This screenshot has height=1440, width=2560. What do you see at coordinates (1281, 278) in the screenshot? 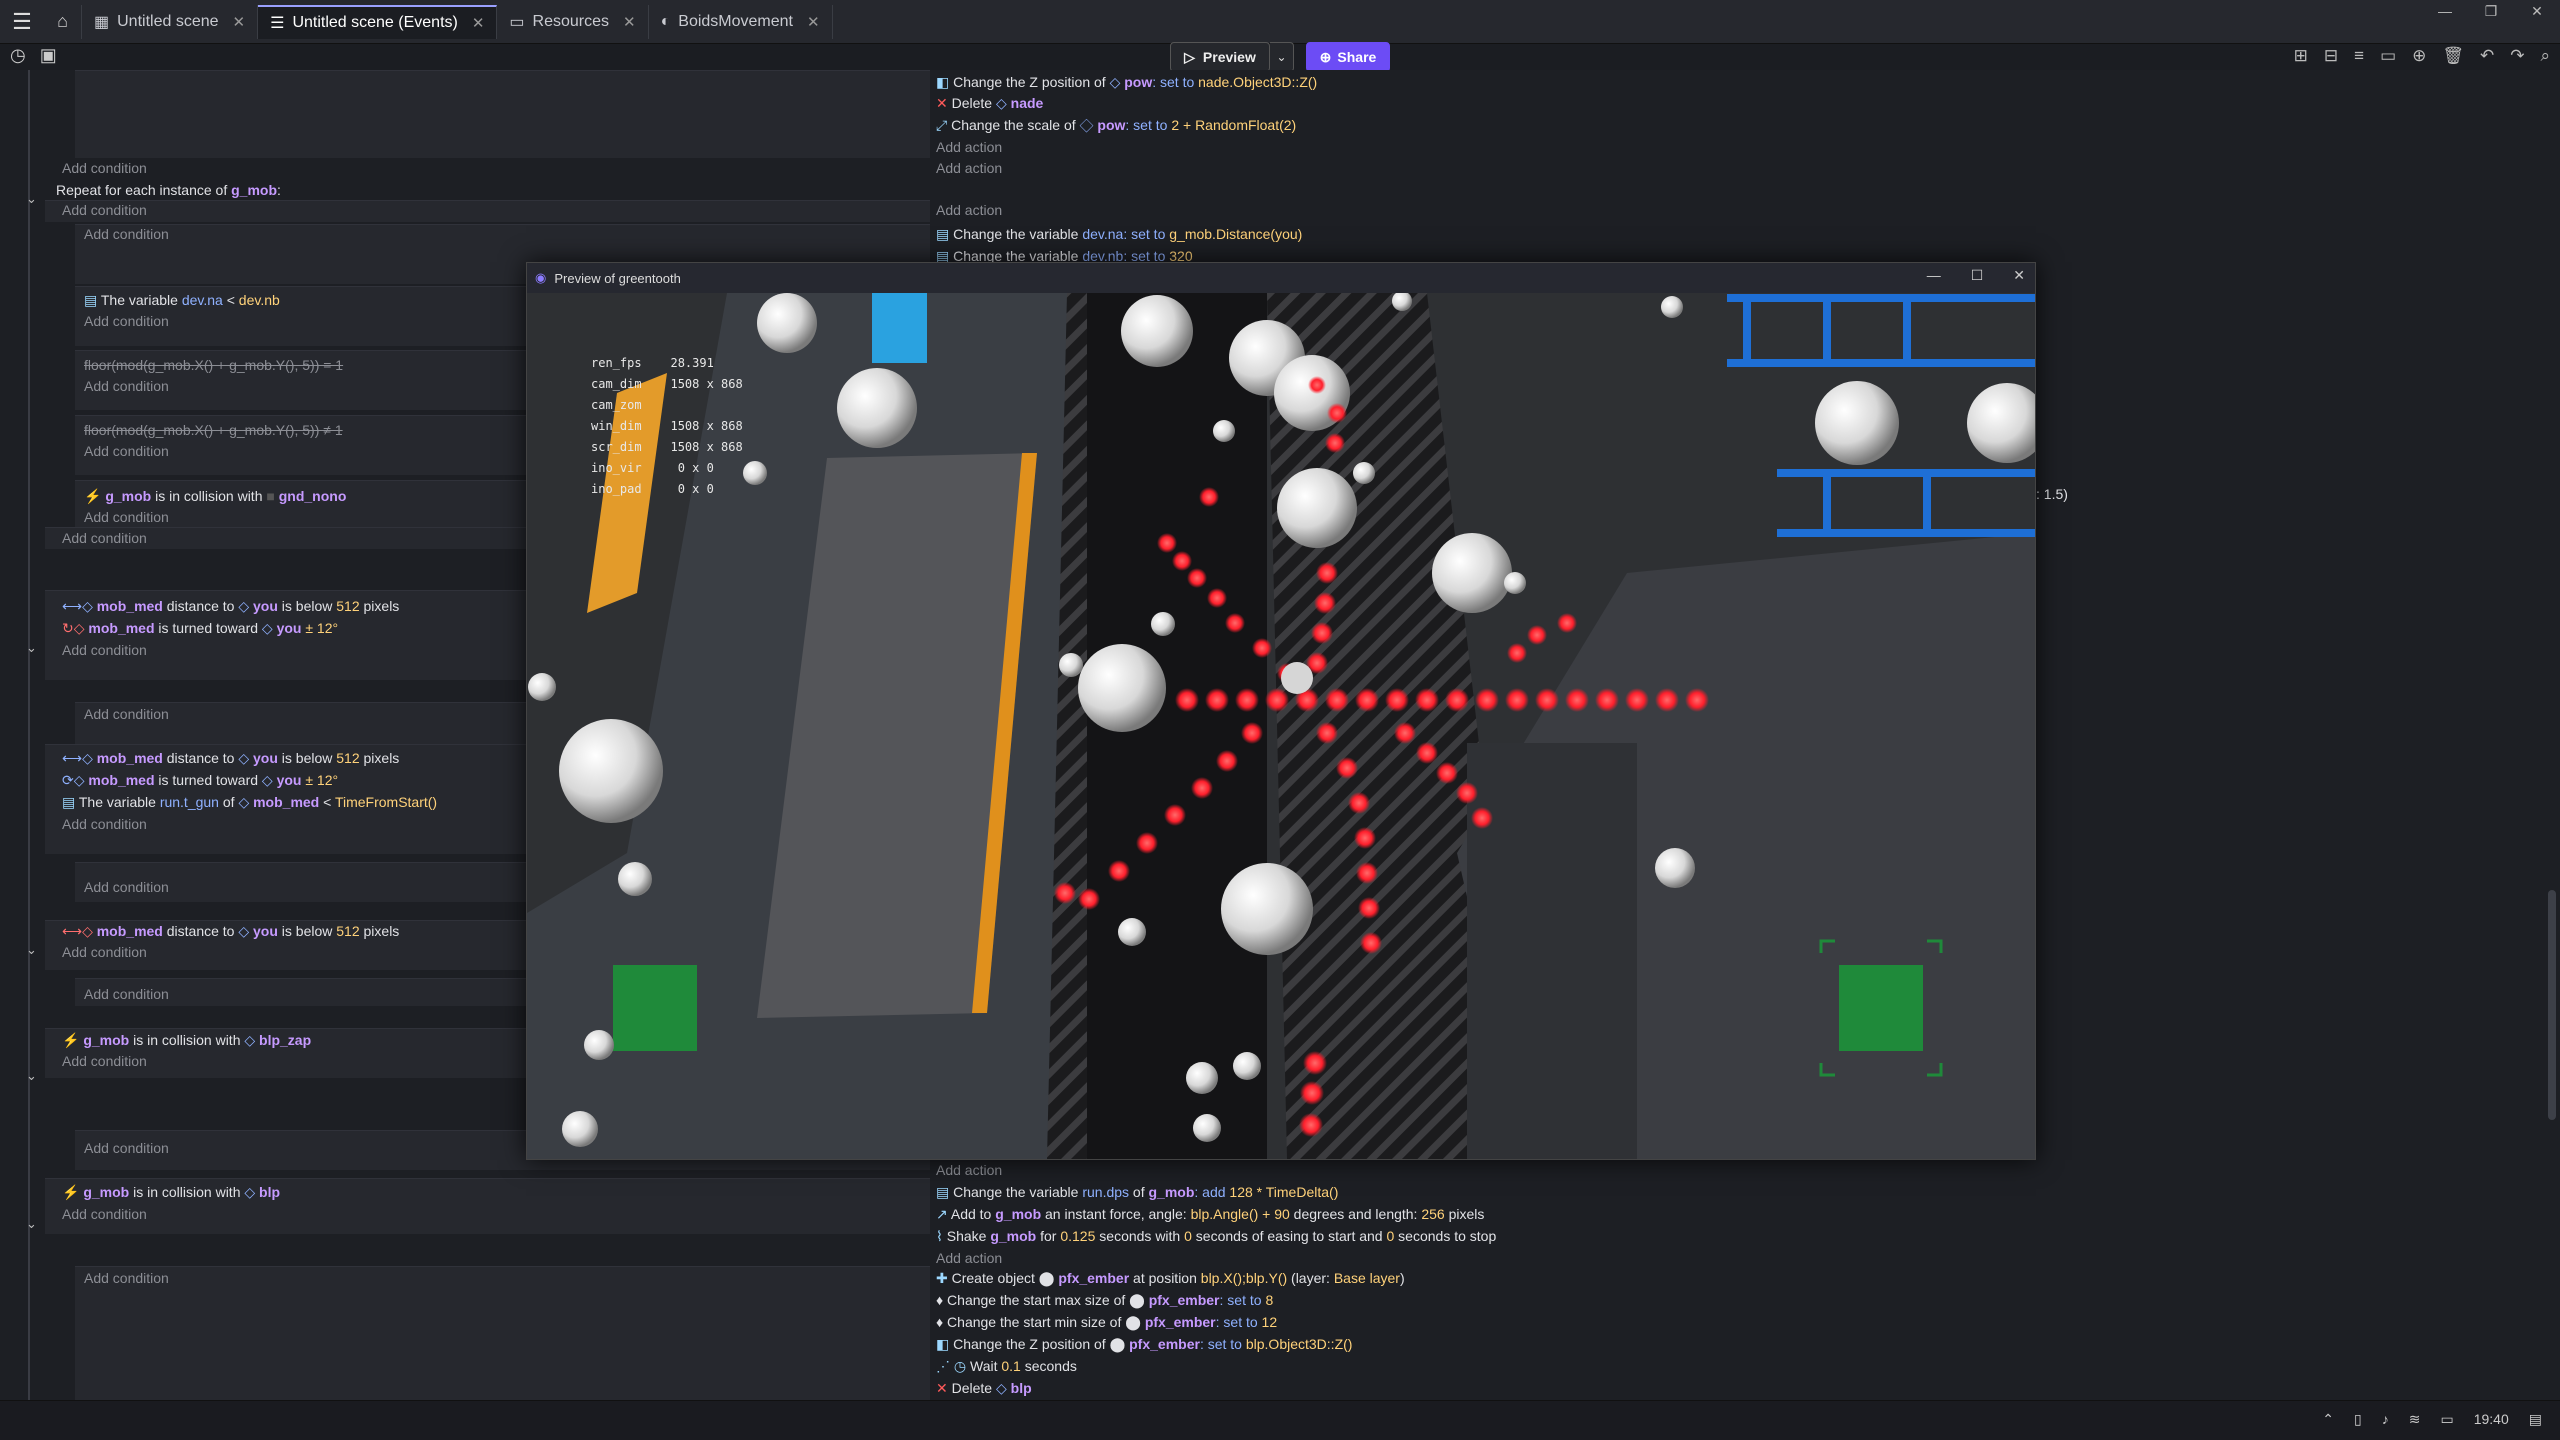
I see `preview-title-bar: ◉ Preview of greentooth` at bounding box center [1281, 278].